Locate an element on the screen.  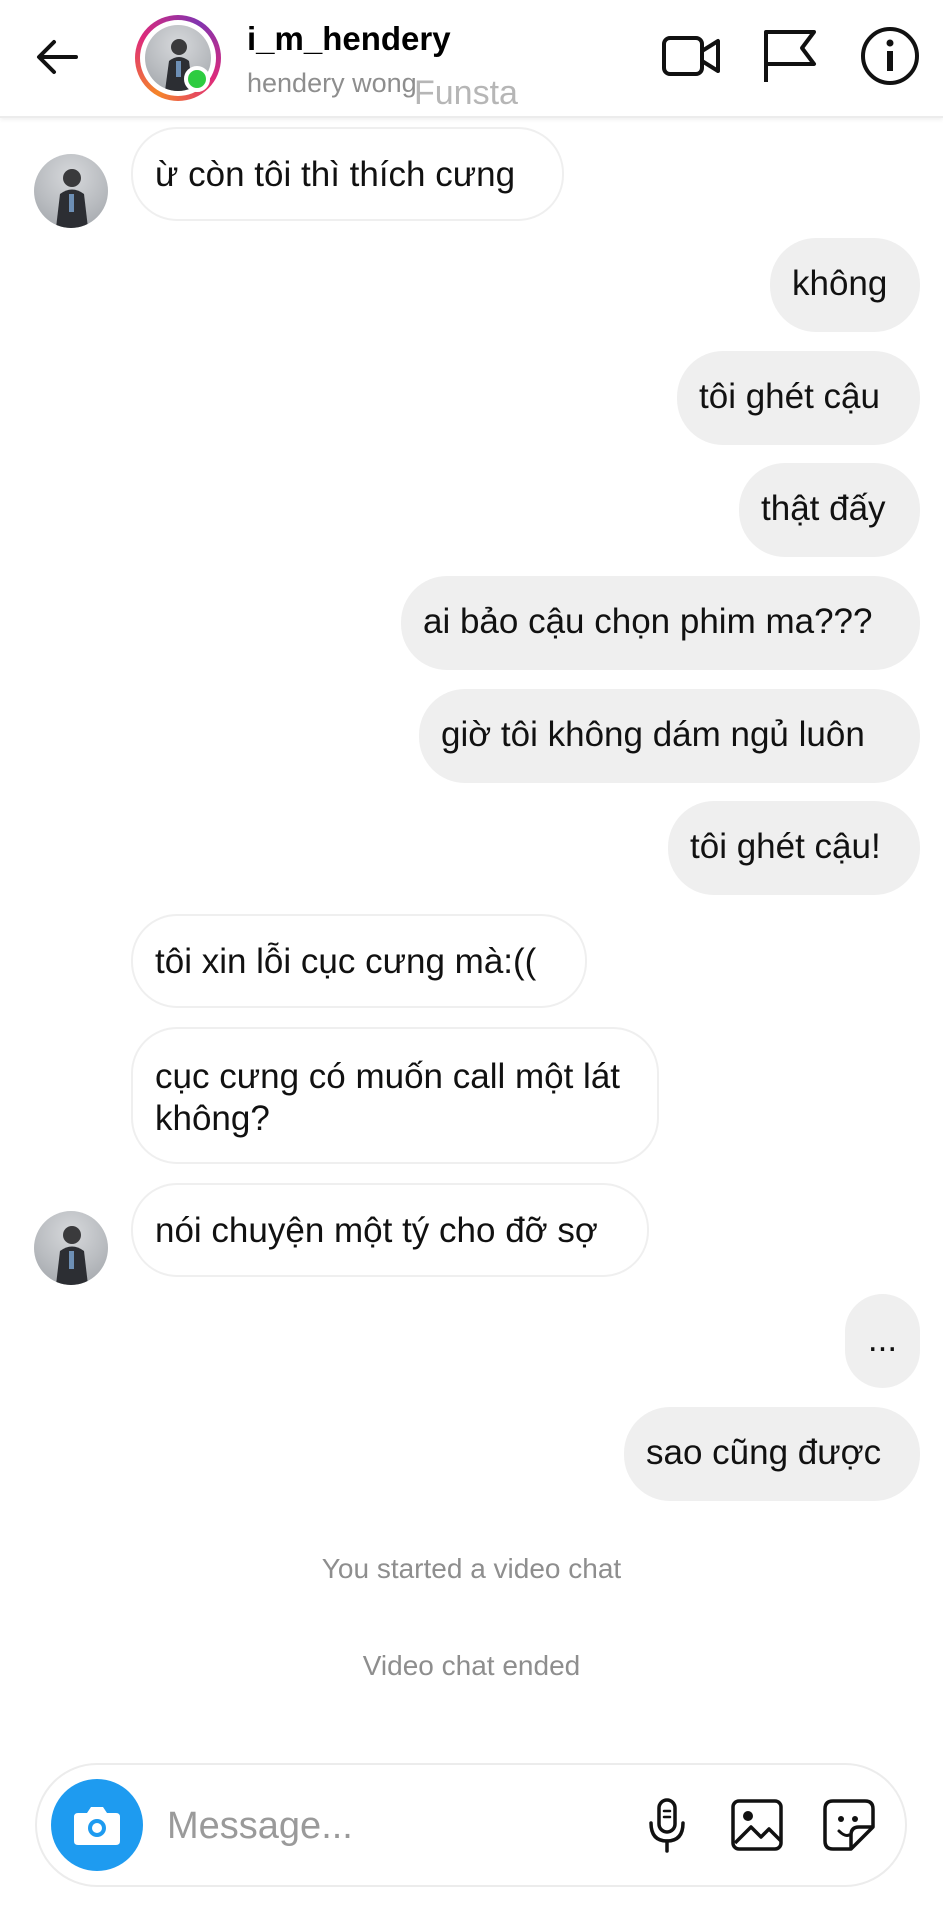
video-chat-ended-notice: Video chat ended is located at coordinates (471, 1665).